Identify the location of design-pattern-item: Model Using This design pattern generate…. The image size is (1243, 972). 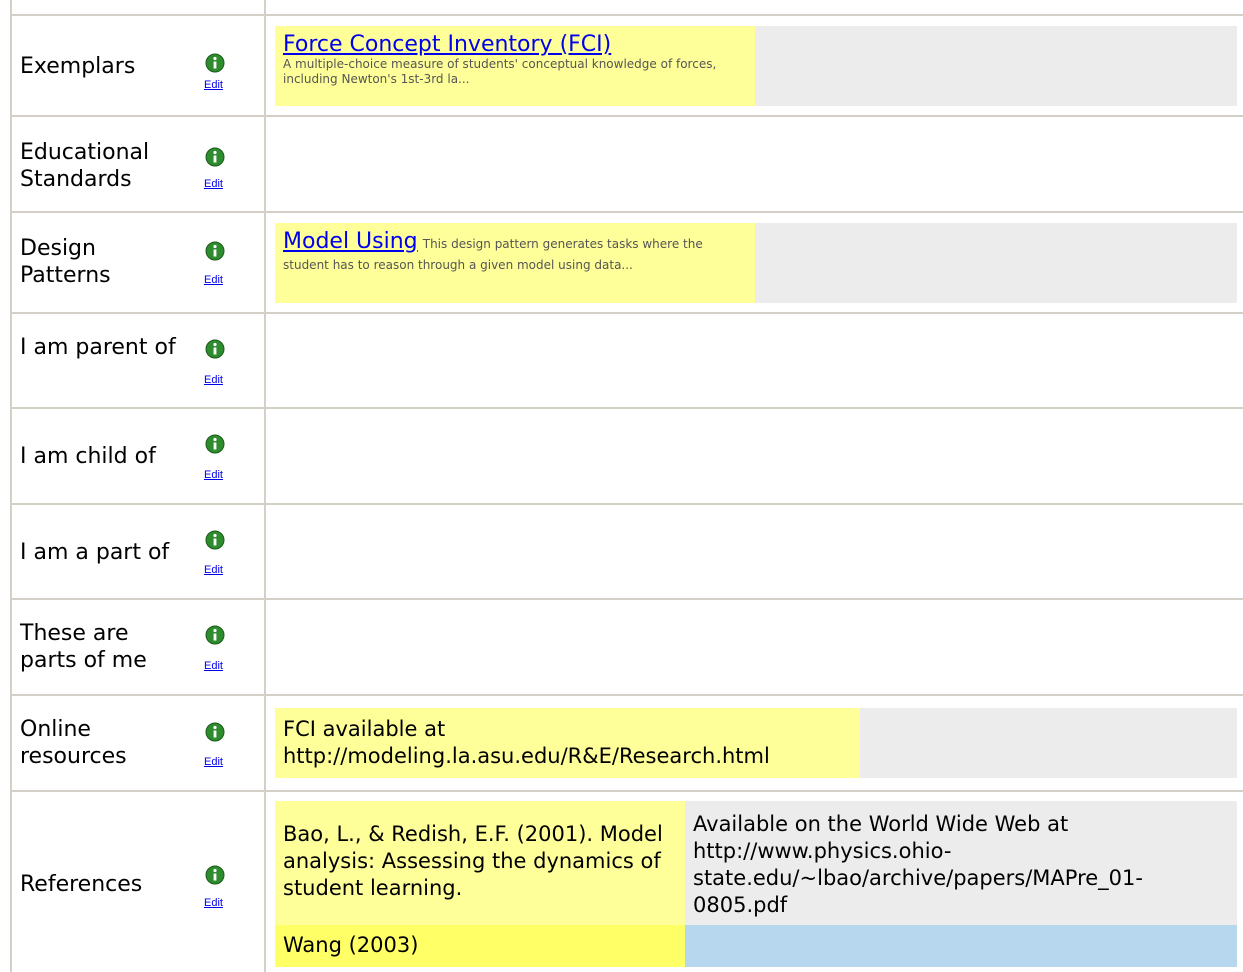
(515, 263).